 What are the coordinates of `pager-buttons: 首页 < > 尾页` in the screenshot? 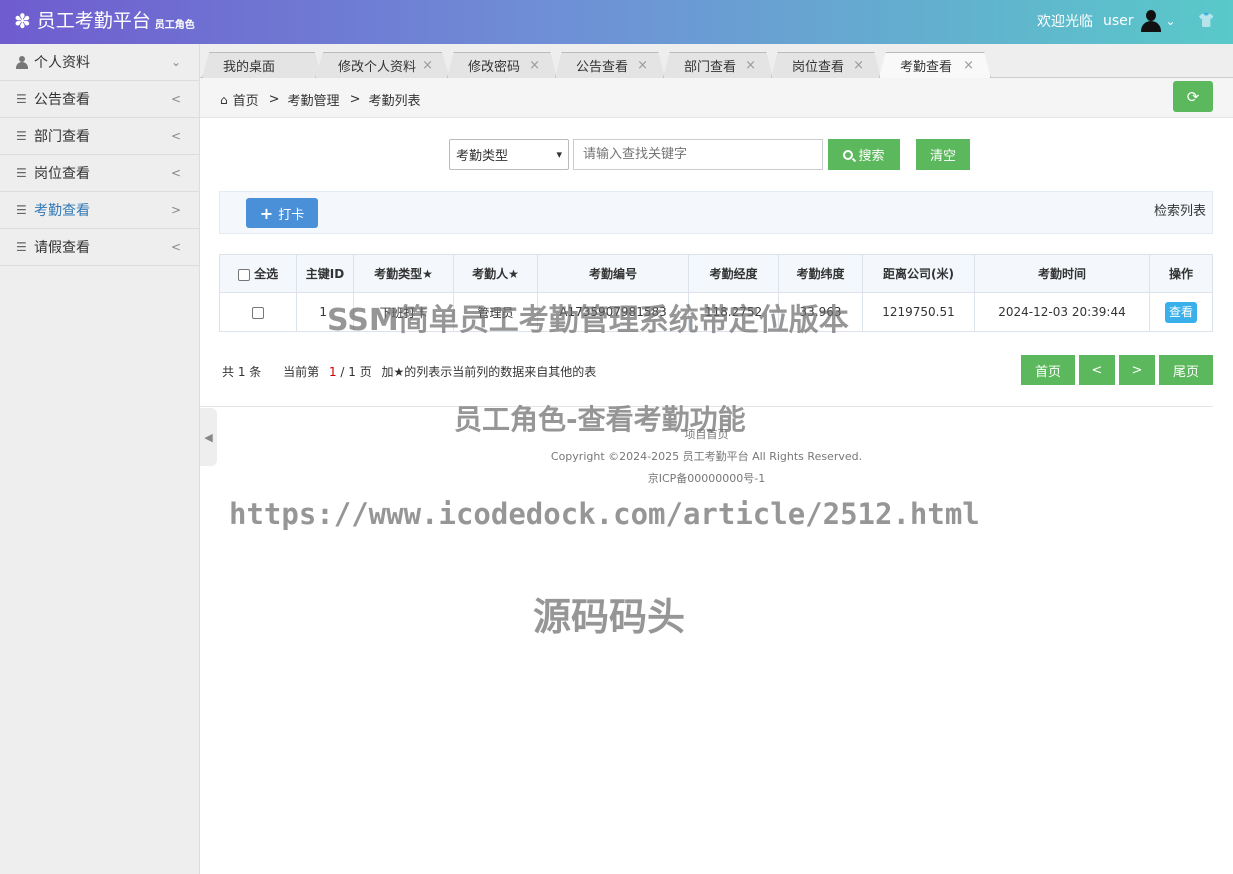 It's located at (1115, 370).